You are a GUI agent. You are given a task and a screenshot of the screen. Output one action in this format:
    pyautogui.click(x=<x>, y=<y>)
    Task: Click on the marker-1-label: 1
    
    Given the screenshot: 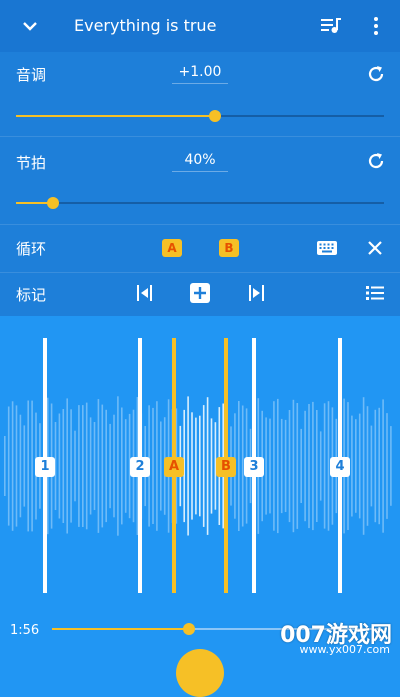 What is the action you would take?
    pyautogui.click(x=45, y=467)
    